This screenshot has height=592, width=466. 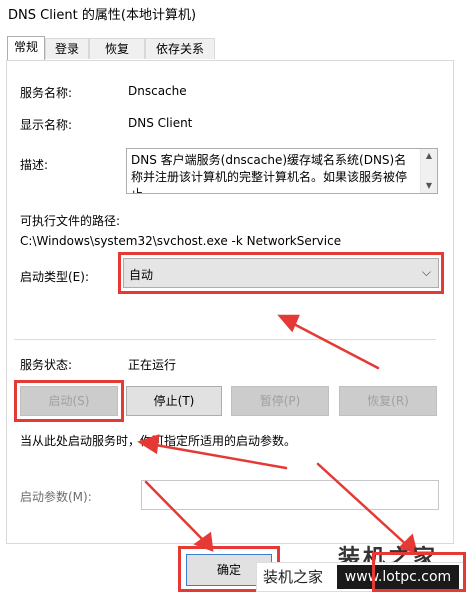 I want to click on watermark-small-text: 装机之家, so click(x=293, y=577).